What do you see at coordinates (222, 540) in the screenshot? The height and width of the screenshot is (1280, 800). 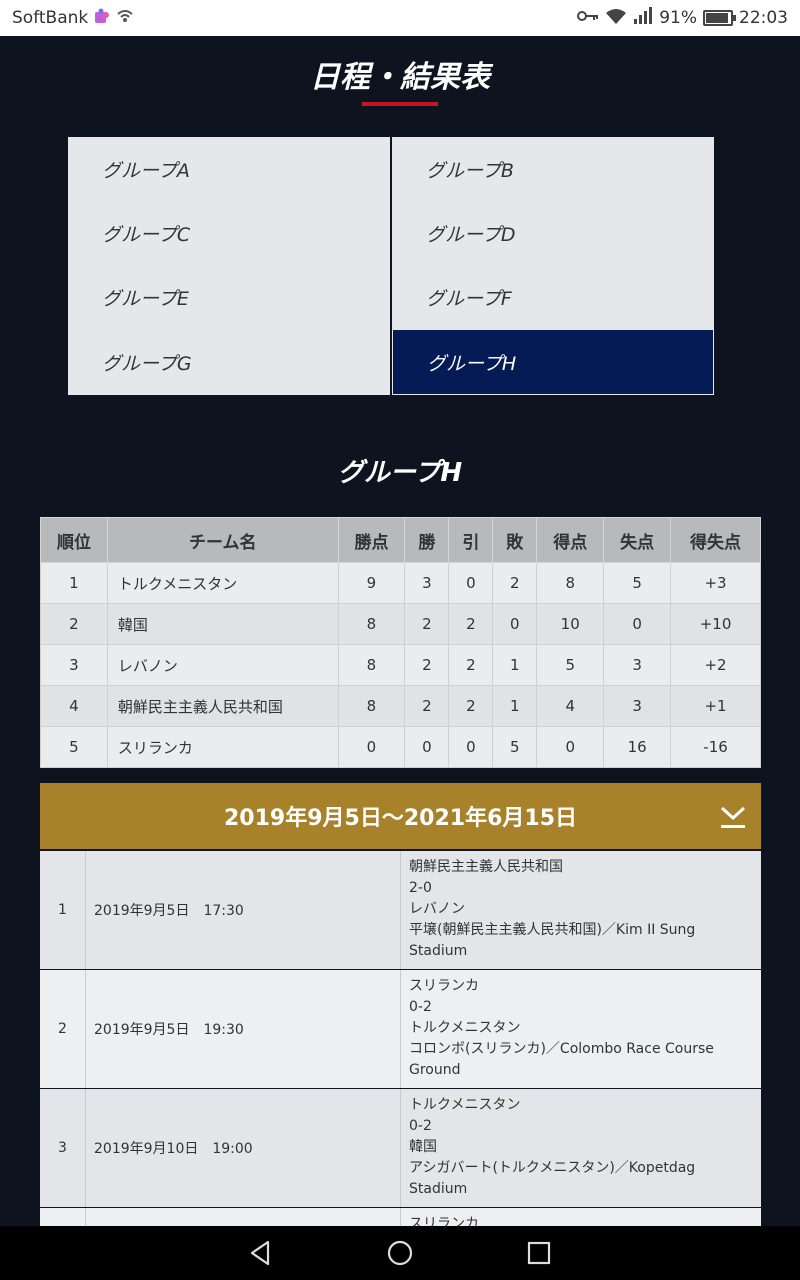 I see `header-team: チーム名` at bounding box center [222, 540].